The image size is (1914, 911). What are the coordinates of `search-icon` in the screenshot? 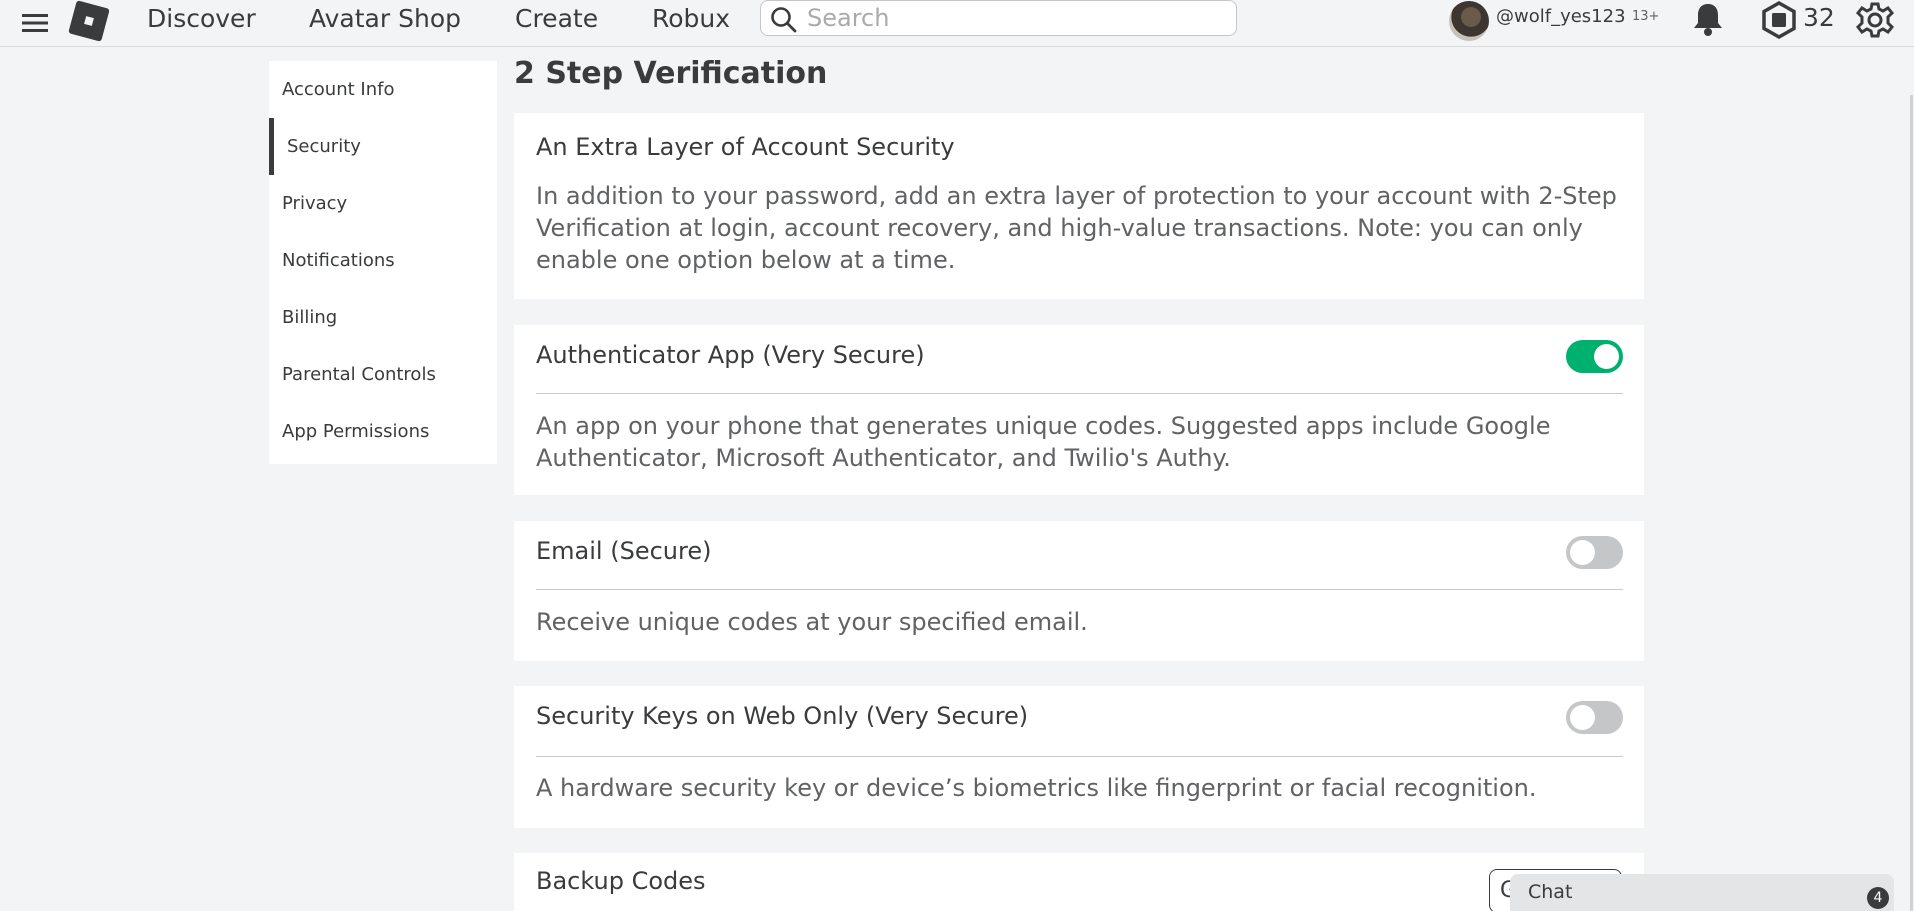 It's located at (784, 20).